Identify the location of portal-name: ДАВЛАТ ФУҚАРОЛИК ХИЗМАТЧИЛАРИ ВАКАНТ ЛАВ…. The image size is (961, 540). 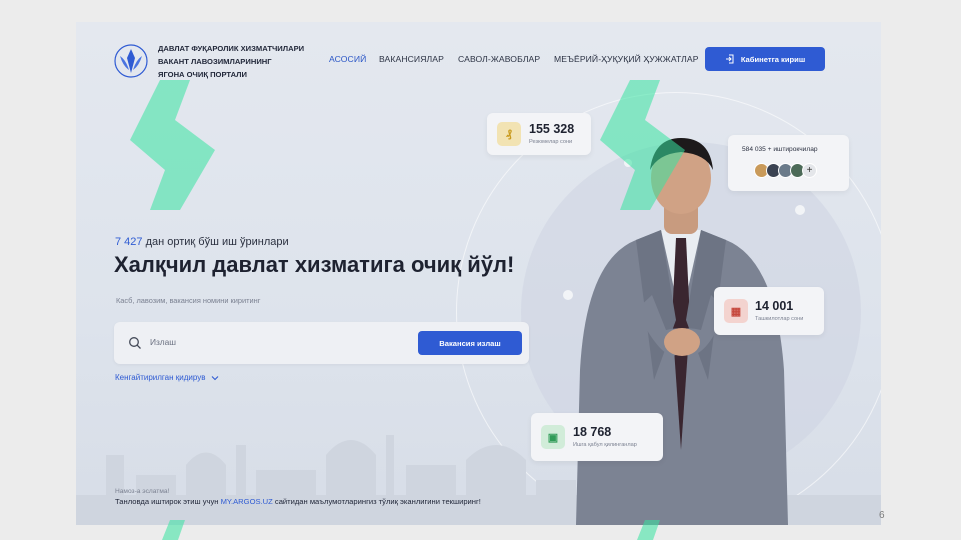
(238, 61).